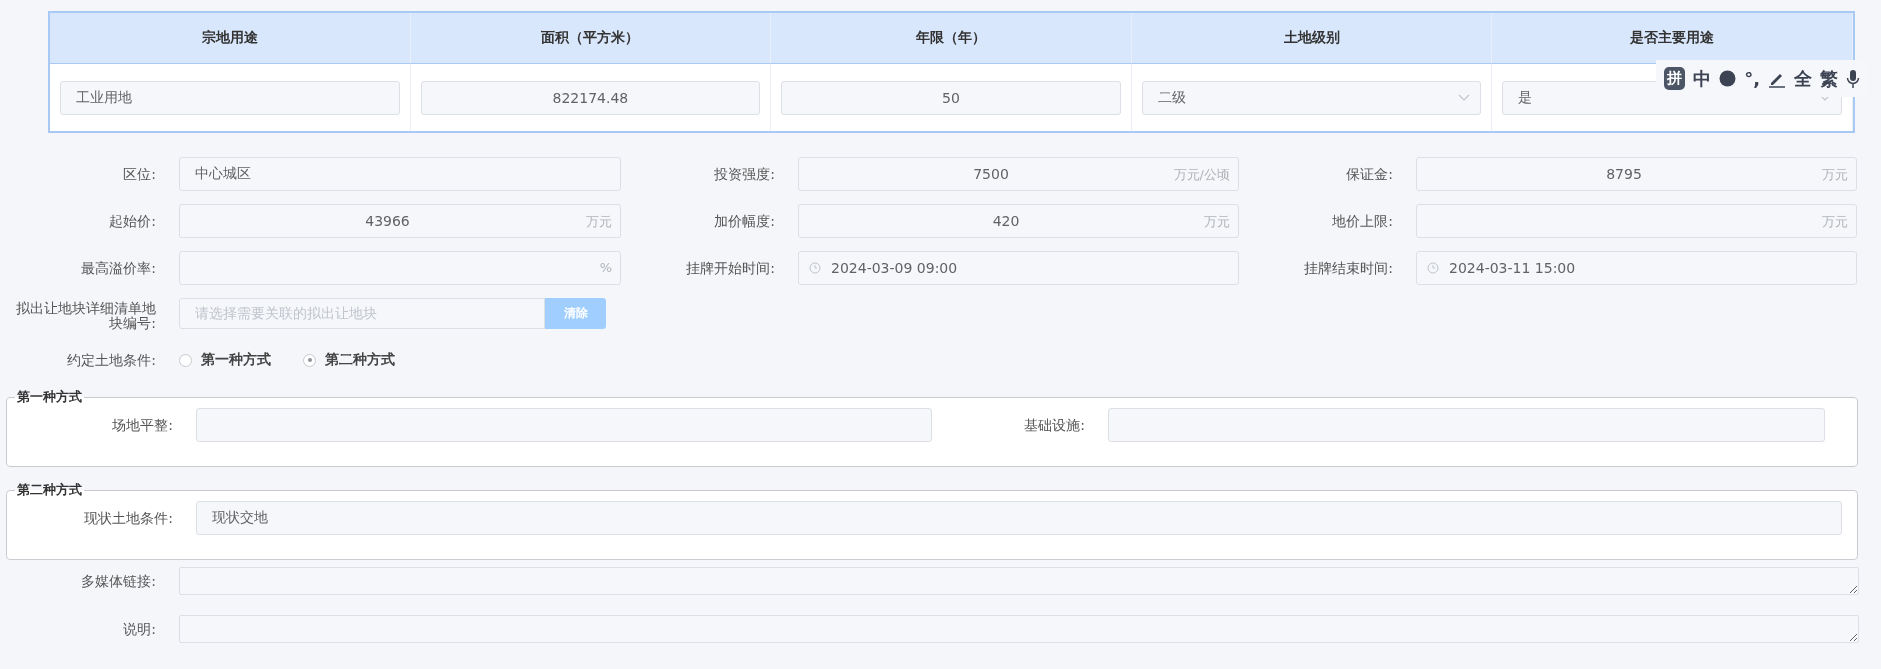 This screenshot has width=1881, height=669. I want to click on field-label: 基础设施:, so click(1055, 425).